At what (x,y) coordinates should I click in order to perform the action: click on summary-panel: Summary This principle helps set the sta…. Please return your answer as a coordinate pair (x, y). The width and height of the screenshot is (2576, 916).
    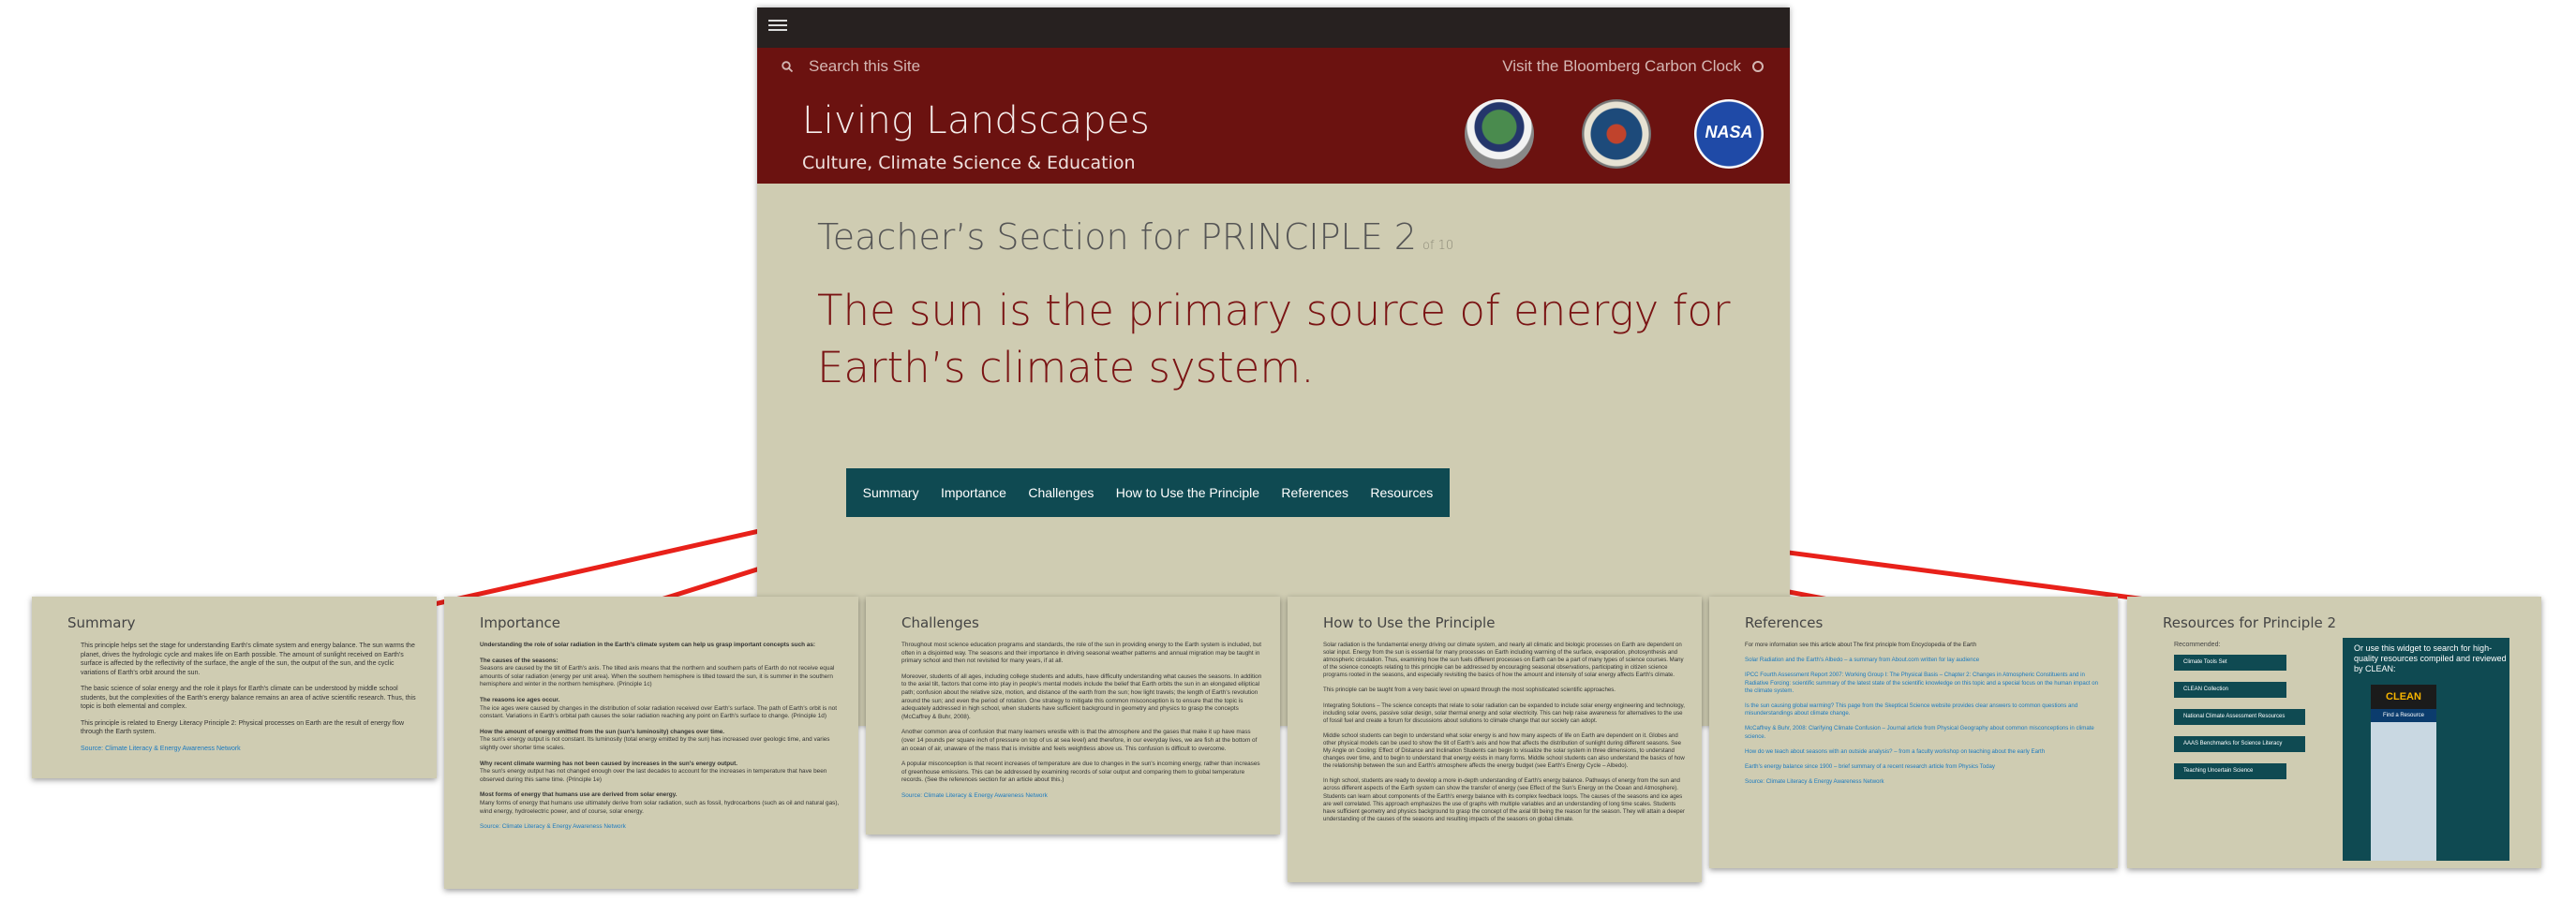
    Looking at the image, I should click on (234, 687).